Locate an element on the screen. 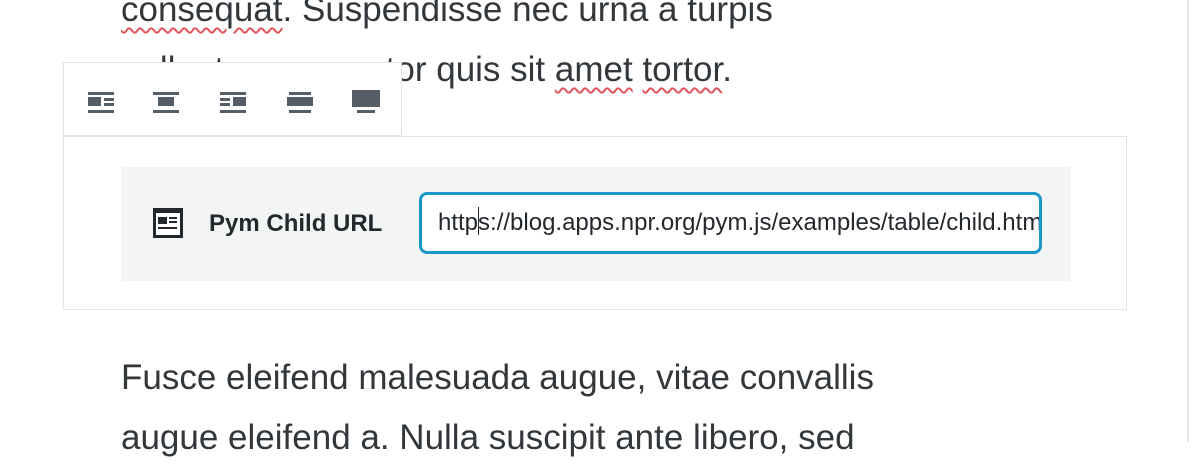 The width and height of the screenshot is (1195, 468). align-left-icon is located at coordinates (101, 102).